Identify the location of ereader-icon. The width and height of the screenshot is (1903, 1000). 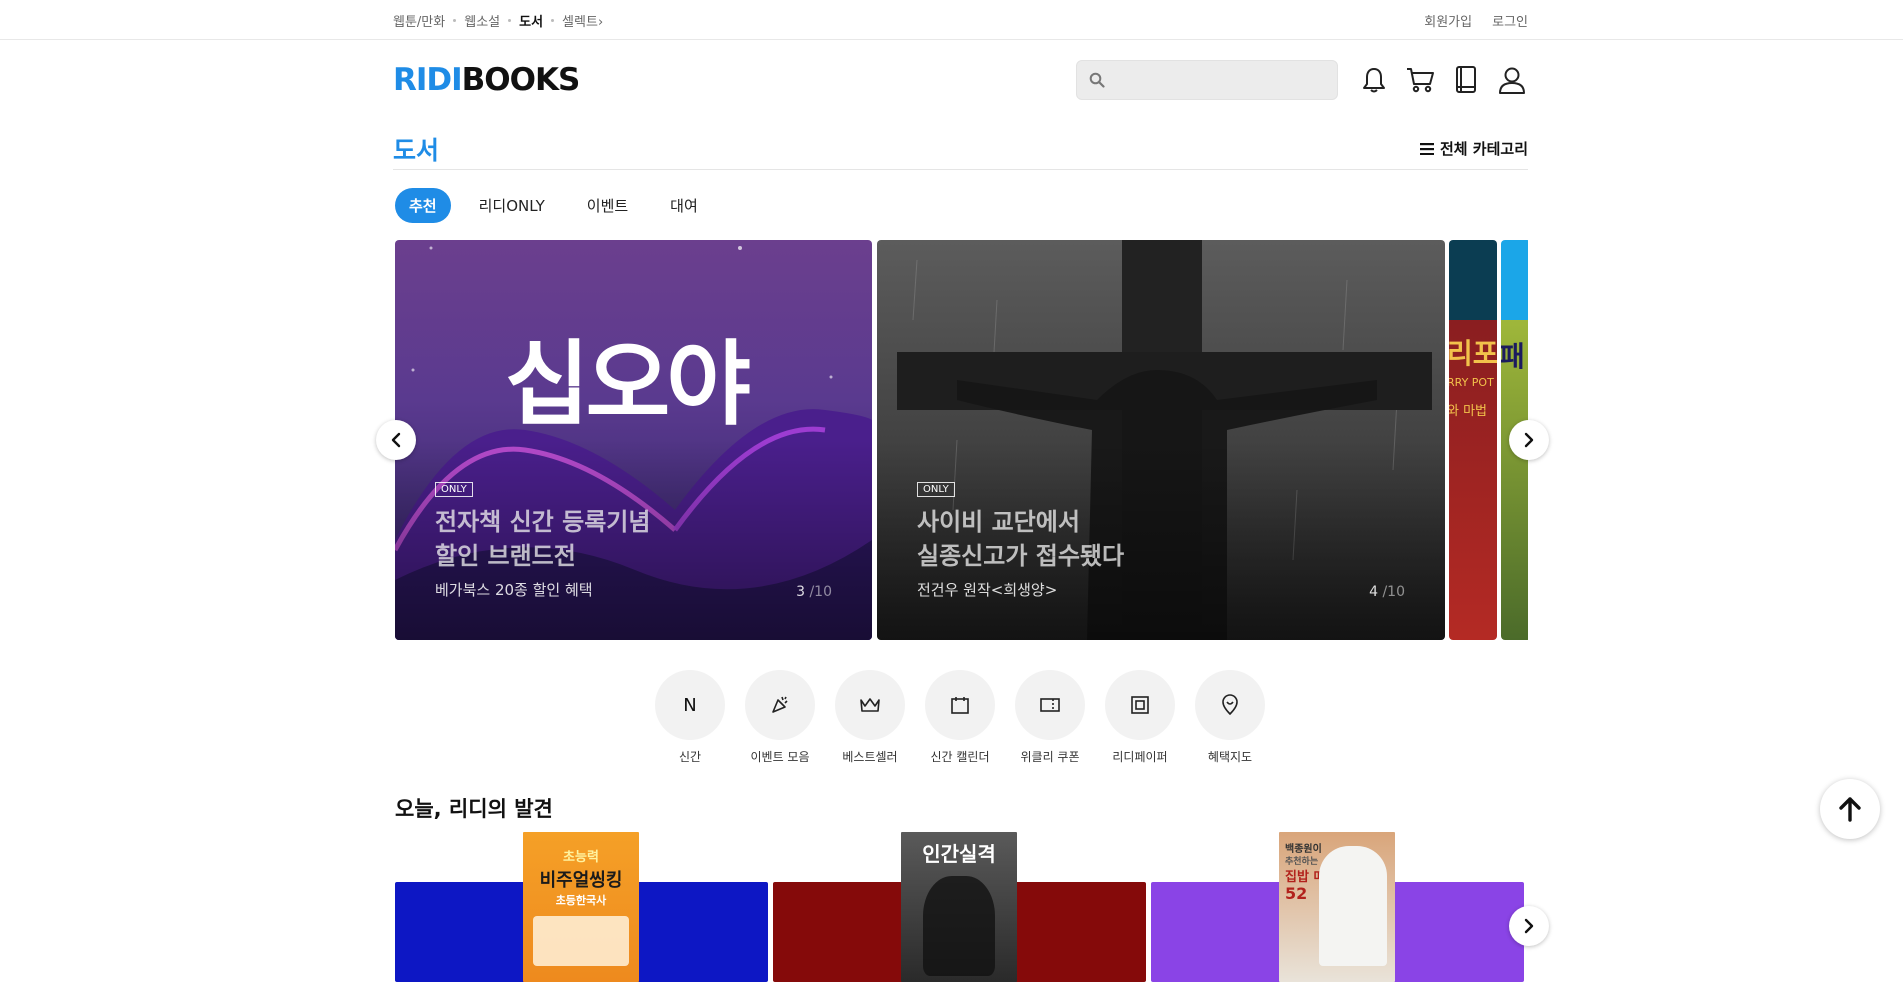
(1140, 705).